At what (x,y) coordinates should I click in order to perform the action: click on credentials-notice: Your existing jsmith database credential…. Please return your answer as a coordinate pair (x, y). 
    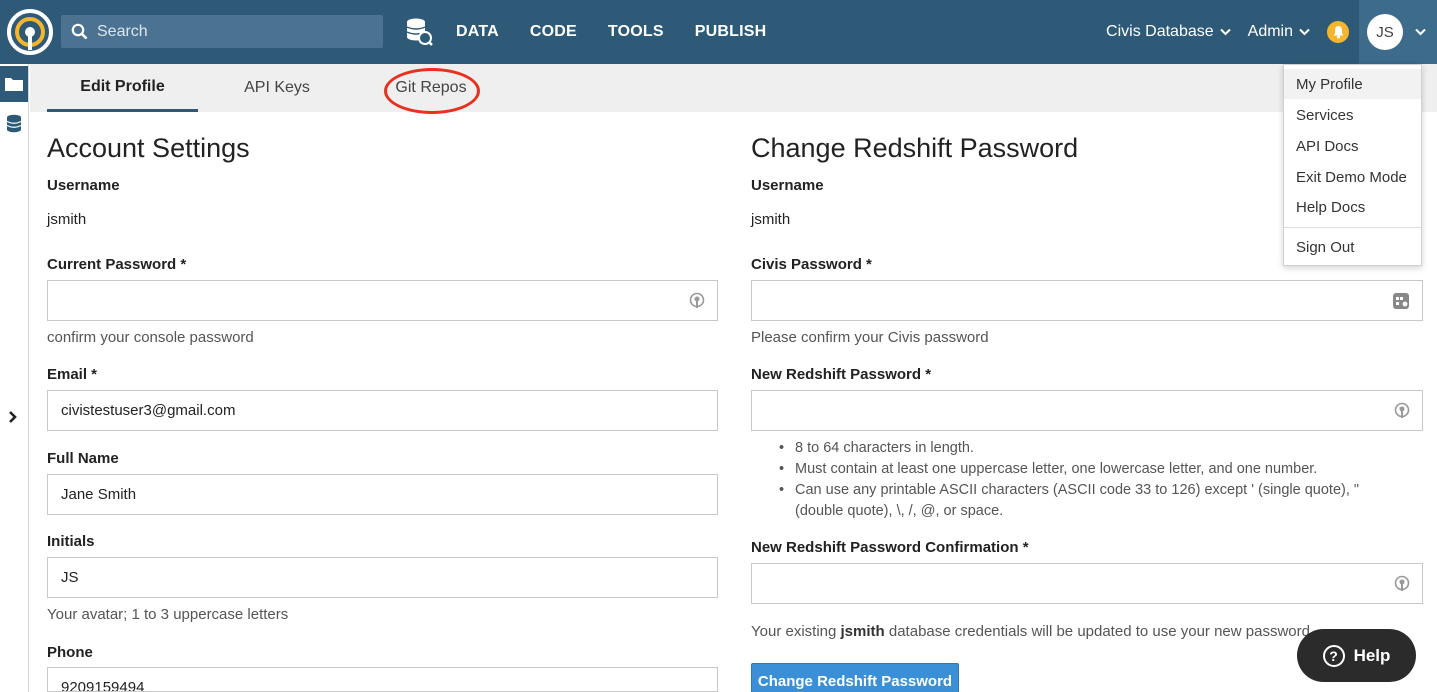
    Looking at the image, I should click on (1032, 631).